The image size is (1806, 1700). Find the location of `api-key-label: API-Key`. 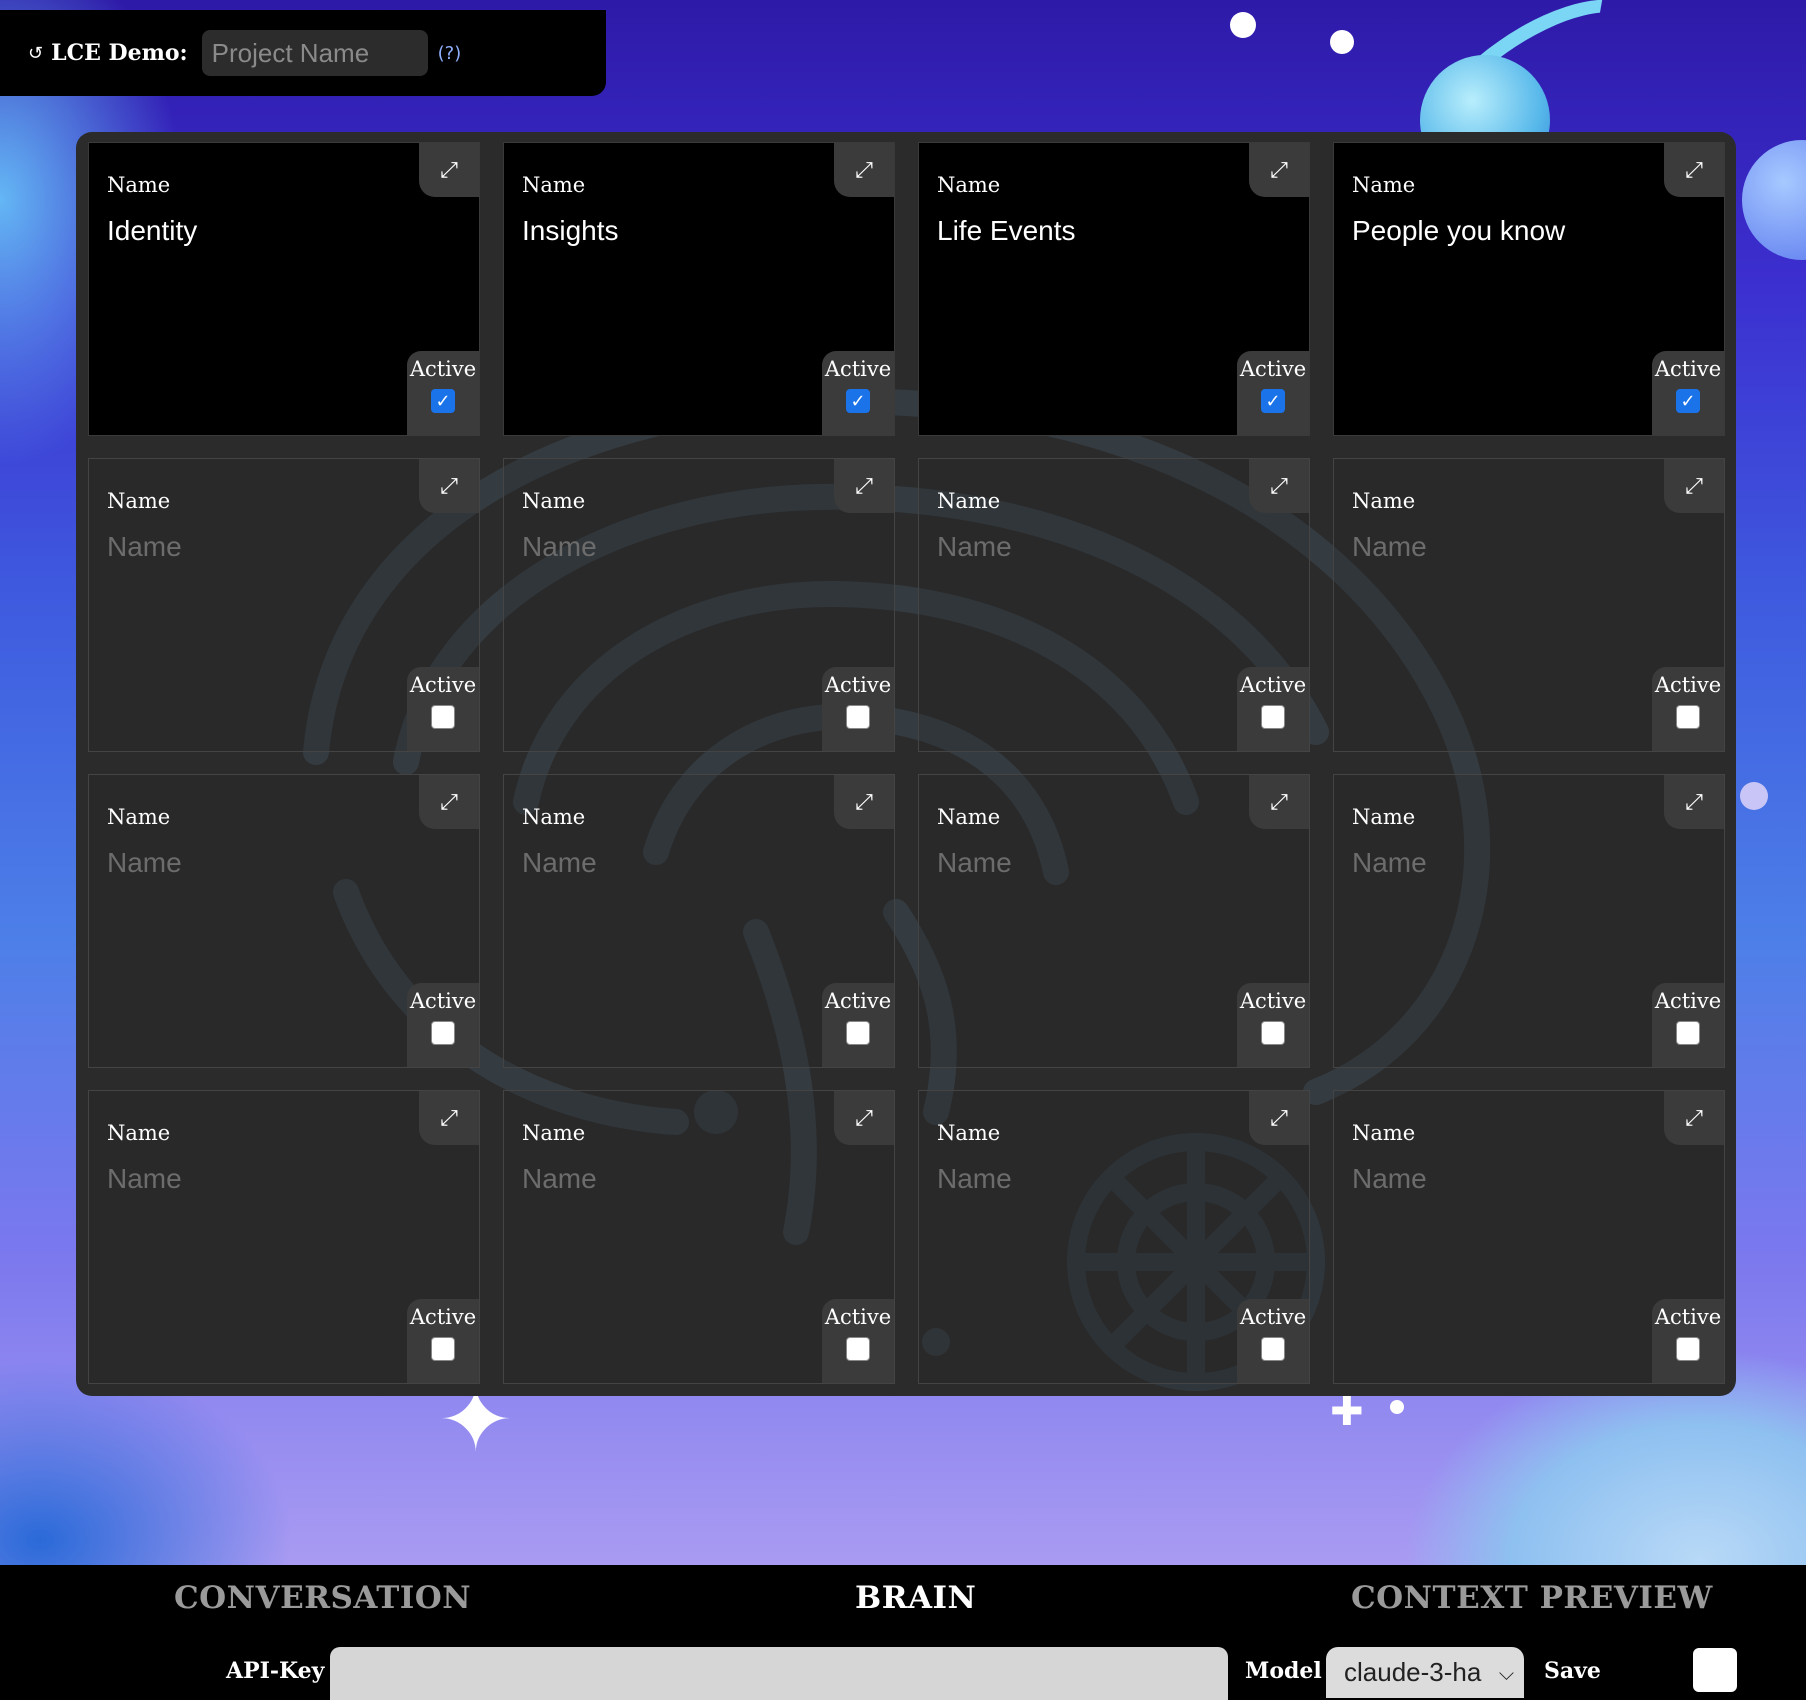

api-key-label: API-Key is located at coordinates (275, 1671).